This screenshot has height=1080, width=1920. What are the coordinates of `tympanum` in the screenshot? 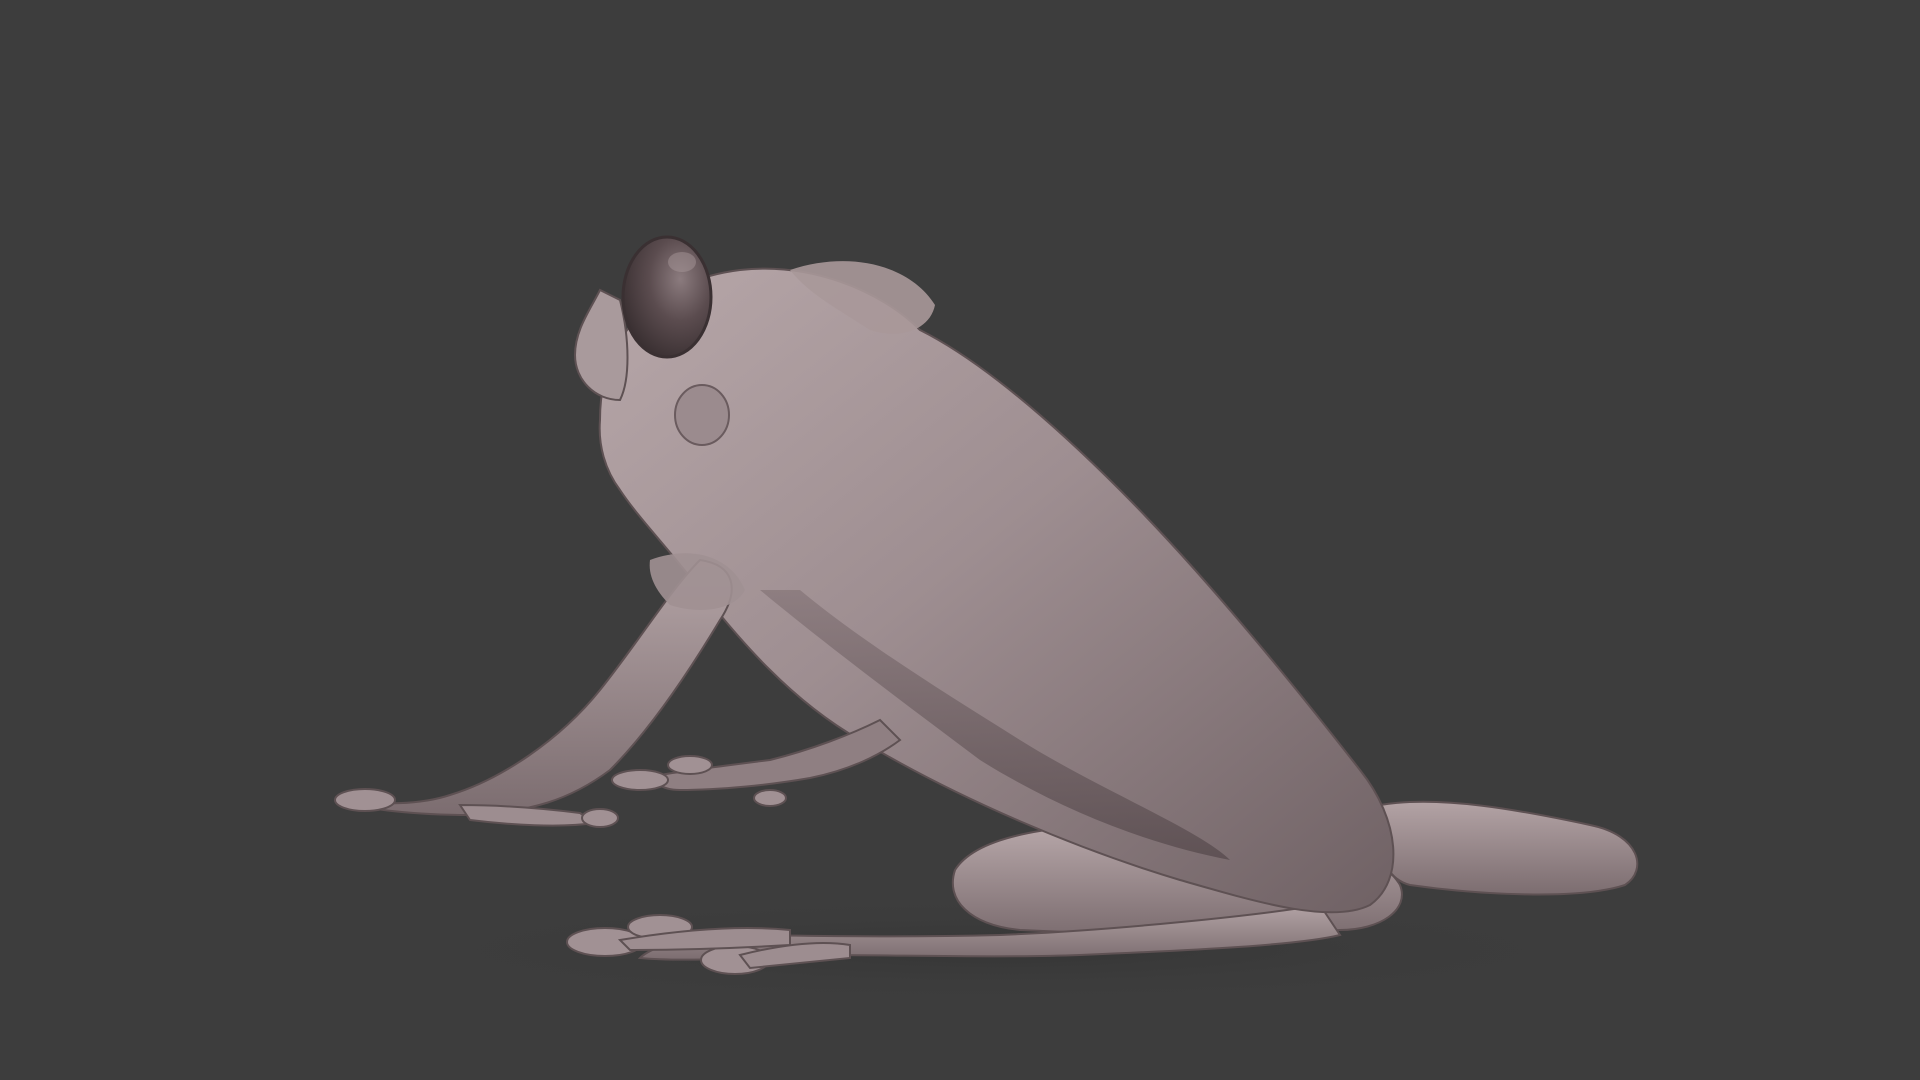 It's located at (702, 415).